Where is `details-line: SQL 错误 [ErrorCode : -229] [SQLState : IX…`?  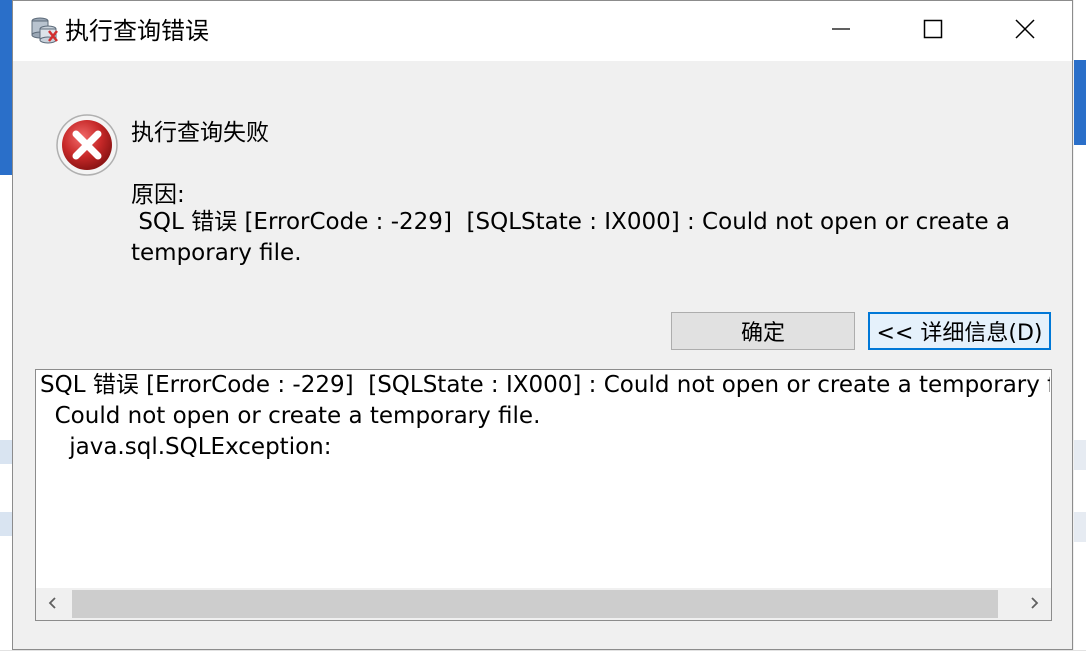
details-line: SQL 错误 [ErrorCode : -229] [SQLState : IX… is located at coordinates (545, 385).